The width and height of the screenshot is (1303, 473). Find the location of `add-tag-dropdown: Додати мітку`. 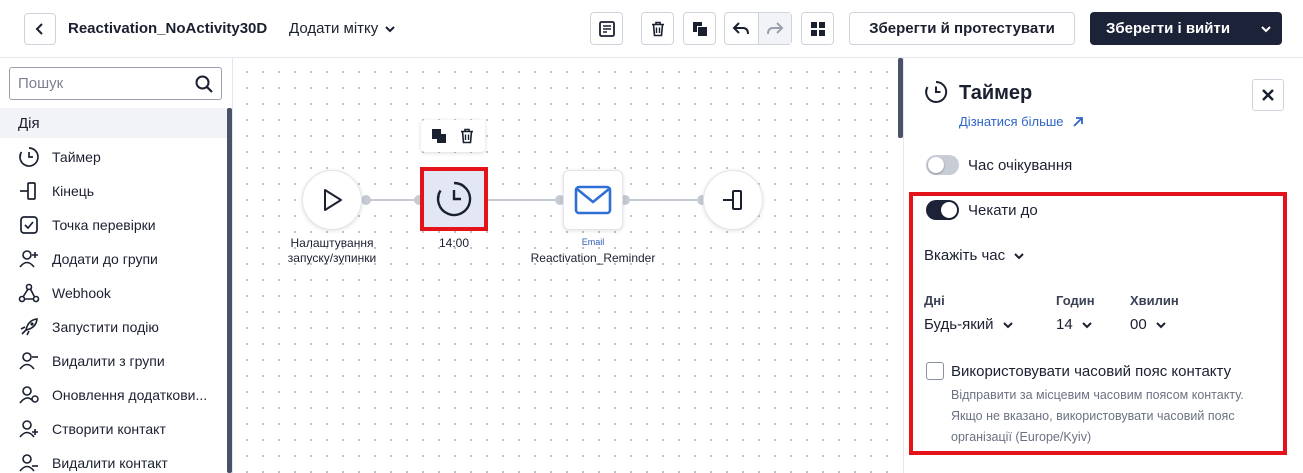

add-tag-dropdown: Додати мітку is located at coordinates (342, 28).